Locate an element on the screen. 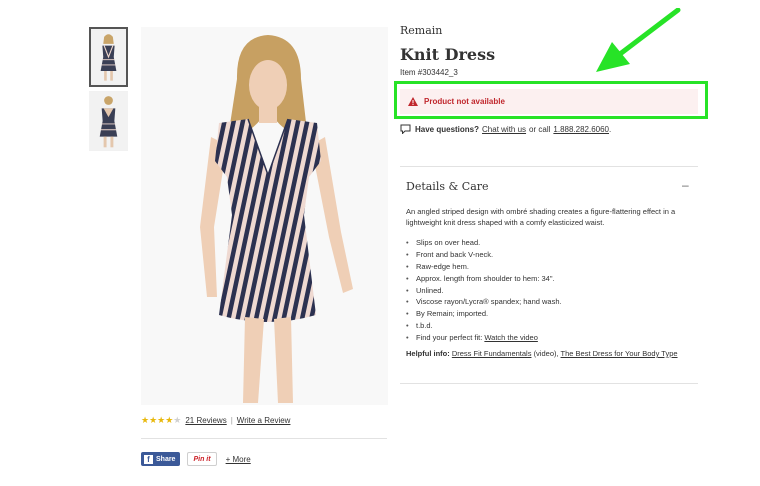  reviews-row: ★★★★★ 21 Reviews | Write a Review is located at coordinates (215, 420).